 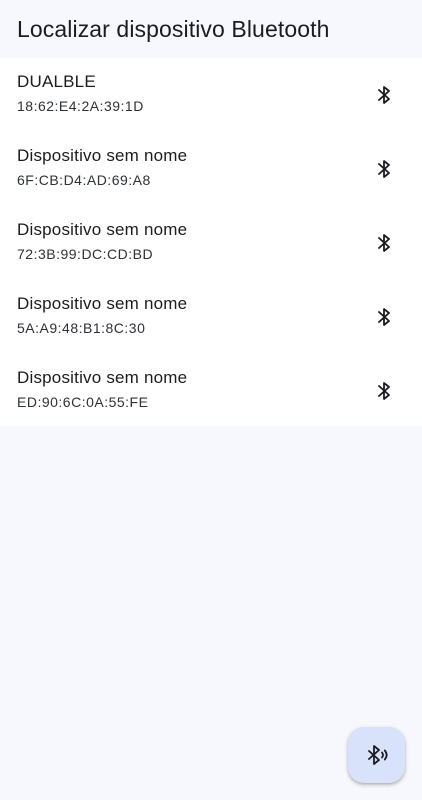 What do you see at coordinates (211, 169) in the screenshot?
I see `device-list-item: Dispositivo sem nome 6F:CB:D4:AD:69:A8` at bounding box center [211, 169].